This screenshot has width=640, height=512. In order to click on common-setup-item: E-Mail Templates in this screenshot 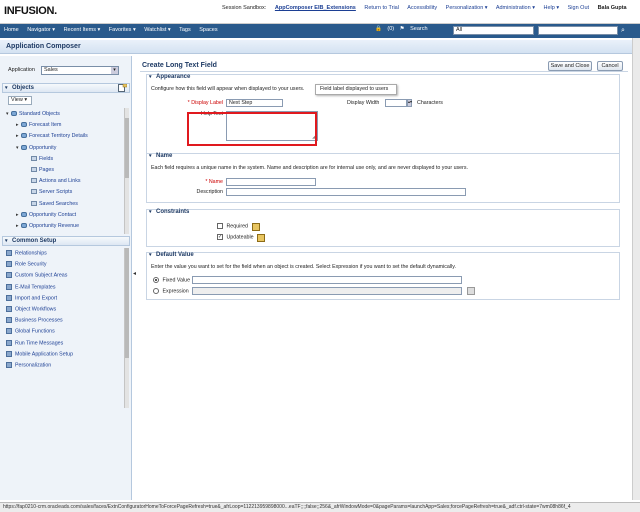, I will do `click(65, 289)`.